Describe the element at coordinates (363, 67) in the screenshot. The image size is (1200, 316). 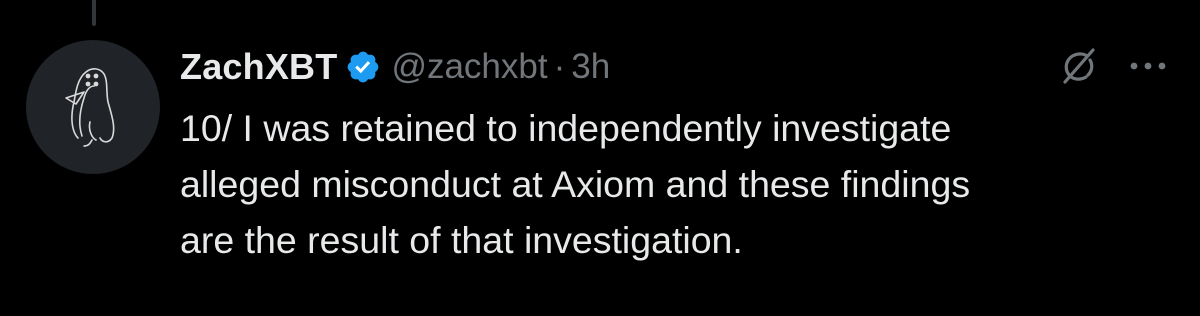
I see `verified-badge-icon` at that location.